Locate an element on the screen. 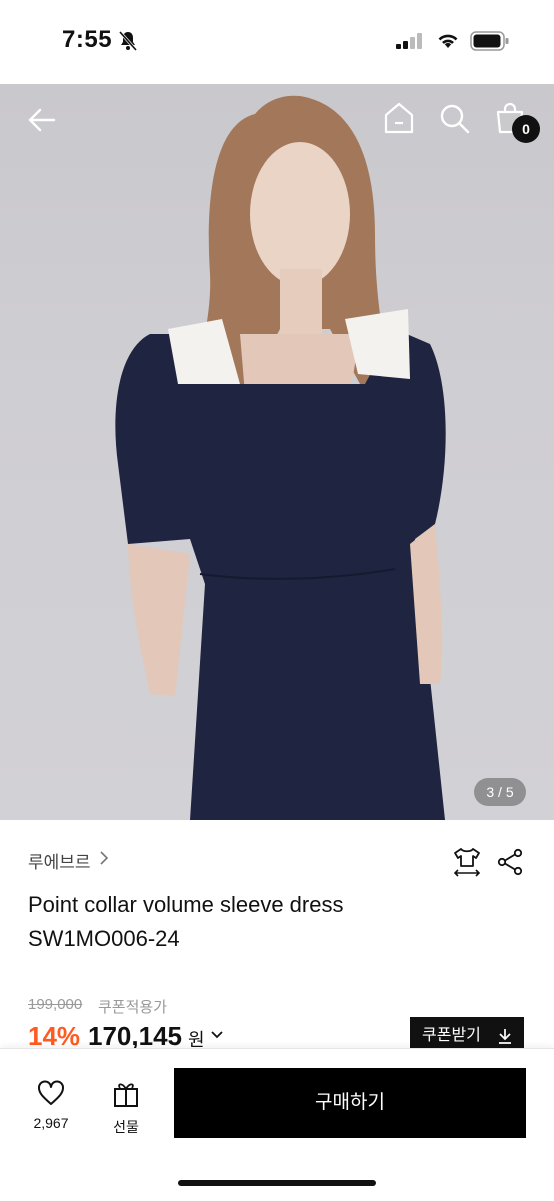 The width and height of the screenshot is (554, 1201). buy-button: 구매하기 is located at coordinates (350, 1103).